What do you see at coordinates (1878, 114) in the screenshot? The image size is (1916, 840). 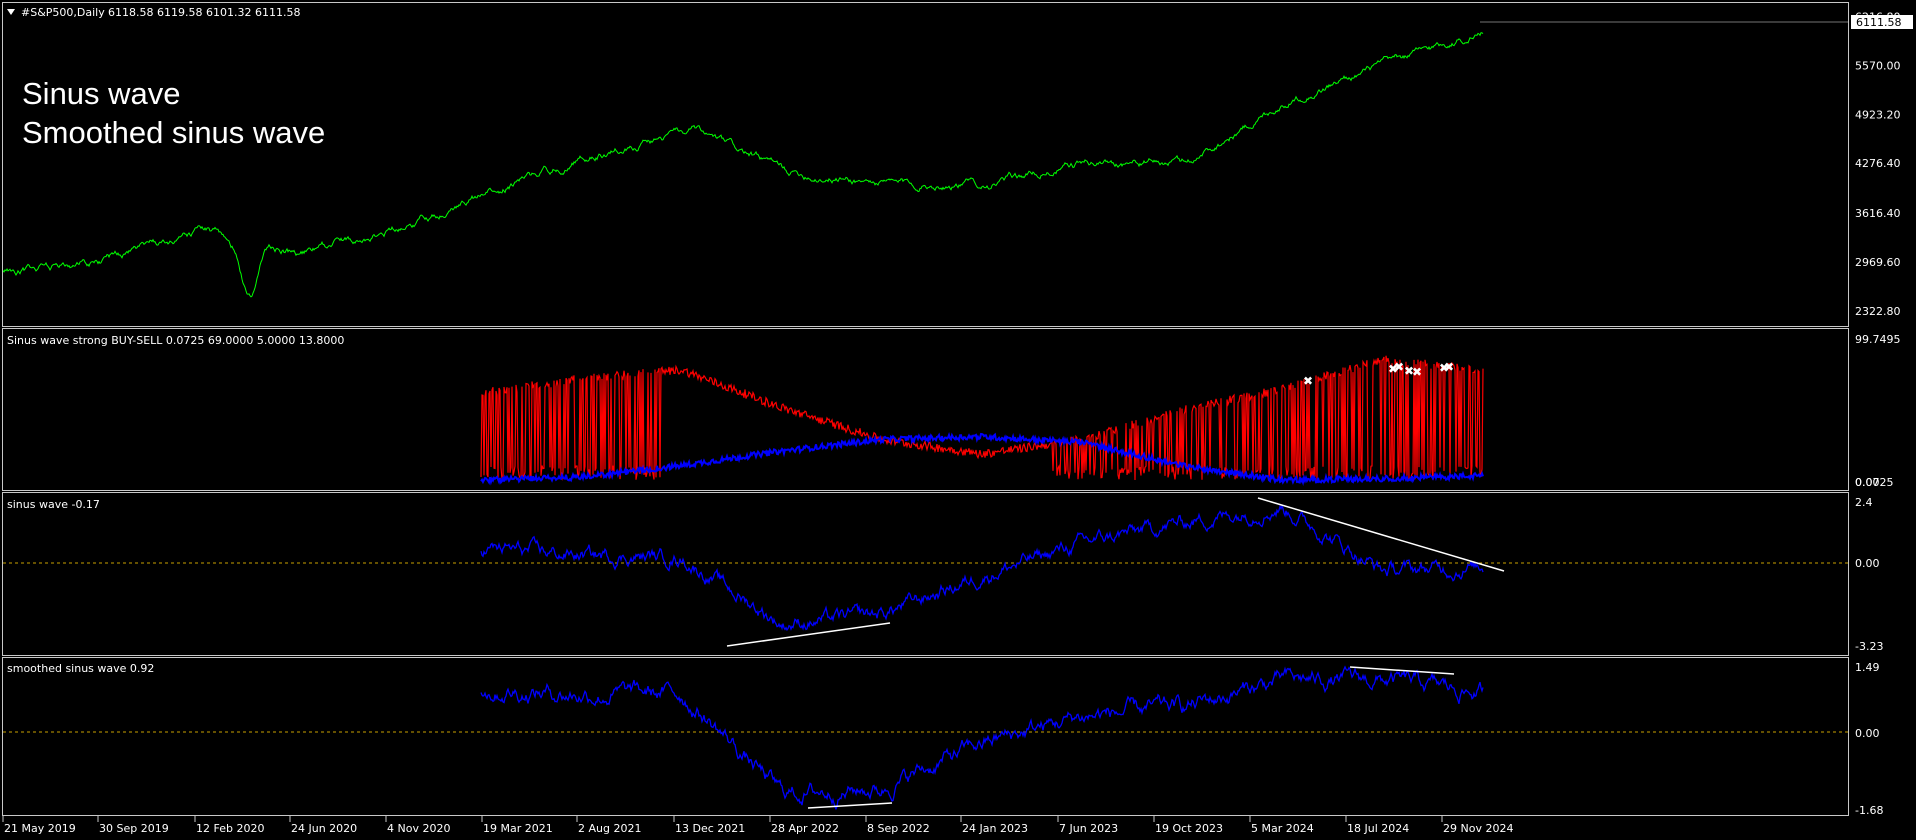 I see `price-y-tick: 4923.20` at bounding box center [1878, 114].